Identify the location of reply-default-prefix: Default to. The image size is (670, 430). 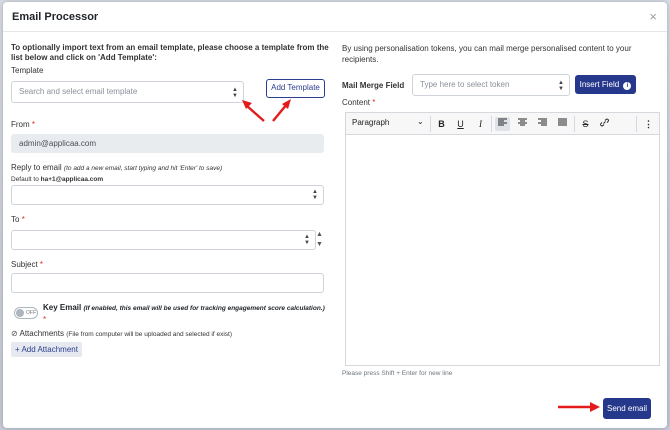
(25, 179).